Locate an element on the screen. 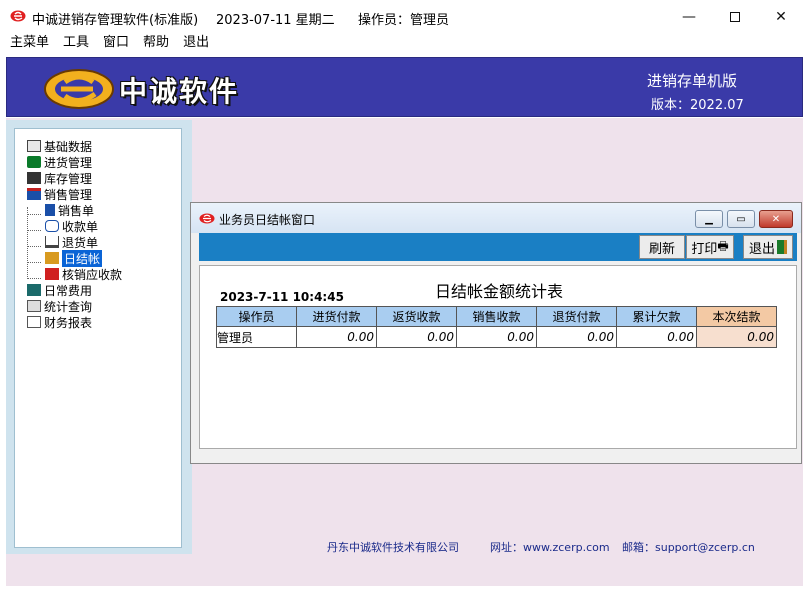  menu-help: 帮助 is located at coordinates (151, 44).